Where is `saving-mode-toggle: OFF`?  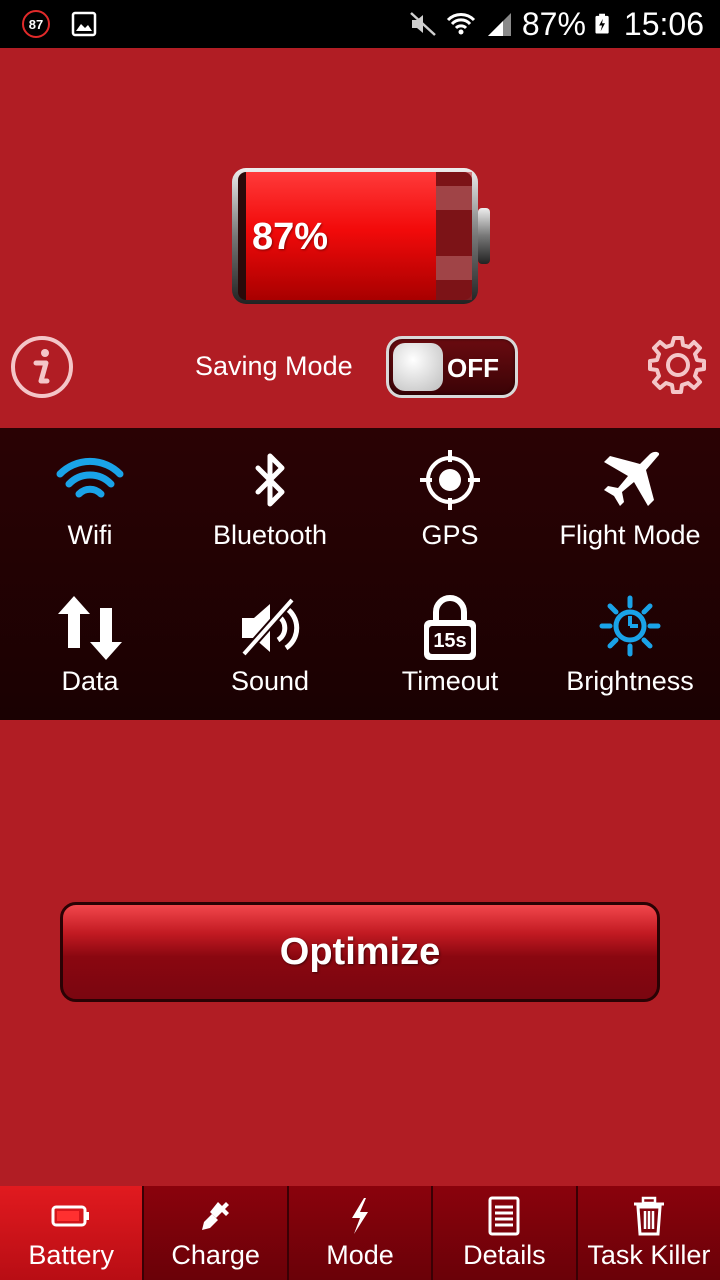
saving-mode-toggle: OFF is located at coordinates (452, 367).